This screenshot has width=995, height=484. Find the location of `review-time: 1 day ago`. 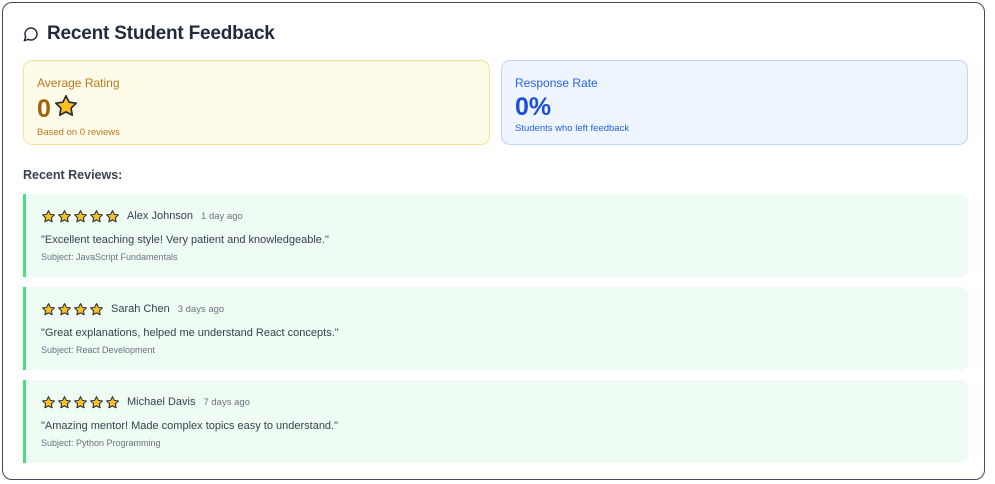

review-time: 1 day ago is located at coordinates (222, 216).